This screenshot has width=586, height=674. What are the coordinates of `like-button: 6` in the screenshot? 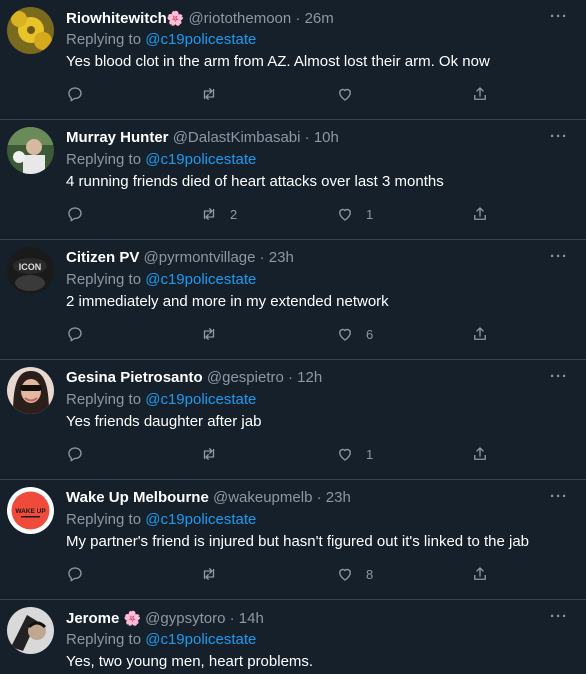 It's located at (354, 334).